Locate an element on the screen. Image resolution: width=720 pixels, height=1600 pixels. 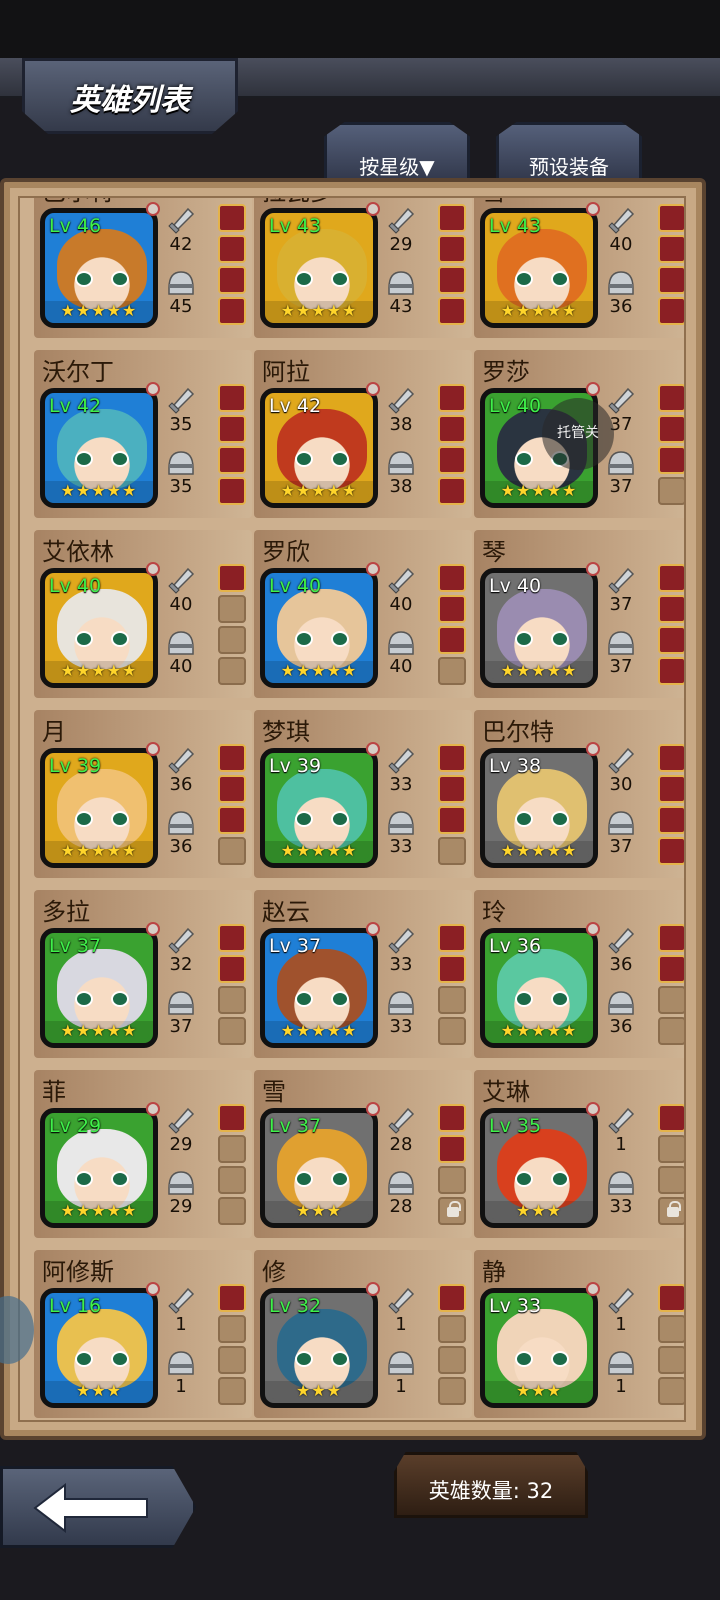
hero-card: 梦琪 Lv 39 ★★★★★ 33 33 is located at coordinates (363, 795).